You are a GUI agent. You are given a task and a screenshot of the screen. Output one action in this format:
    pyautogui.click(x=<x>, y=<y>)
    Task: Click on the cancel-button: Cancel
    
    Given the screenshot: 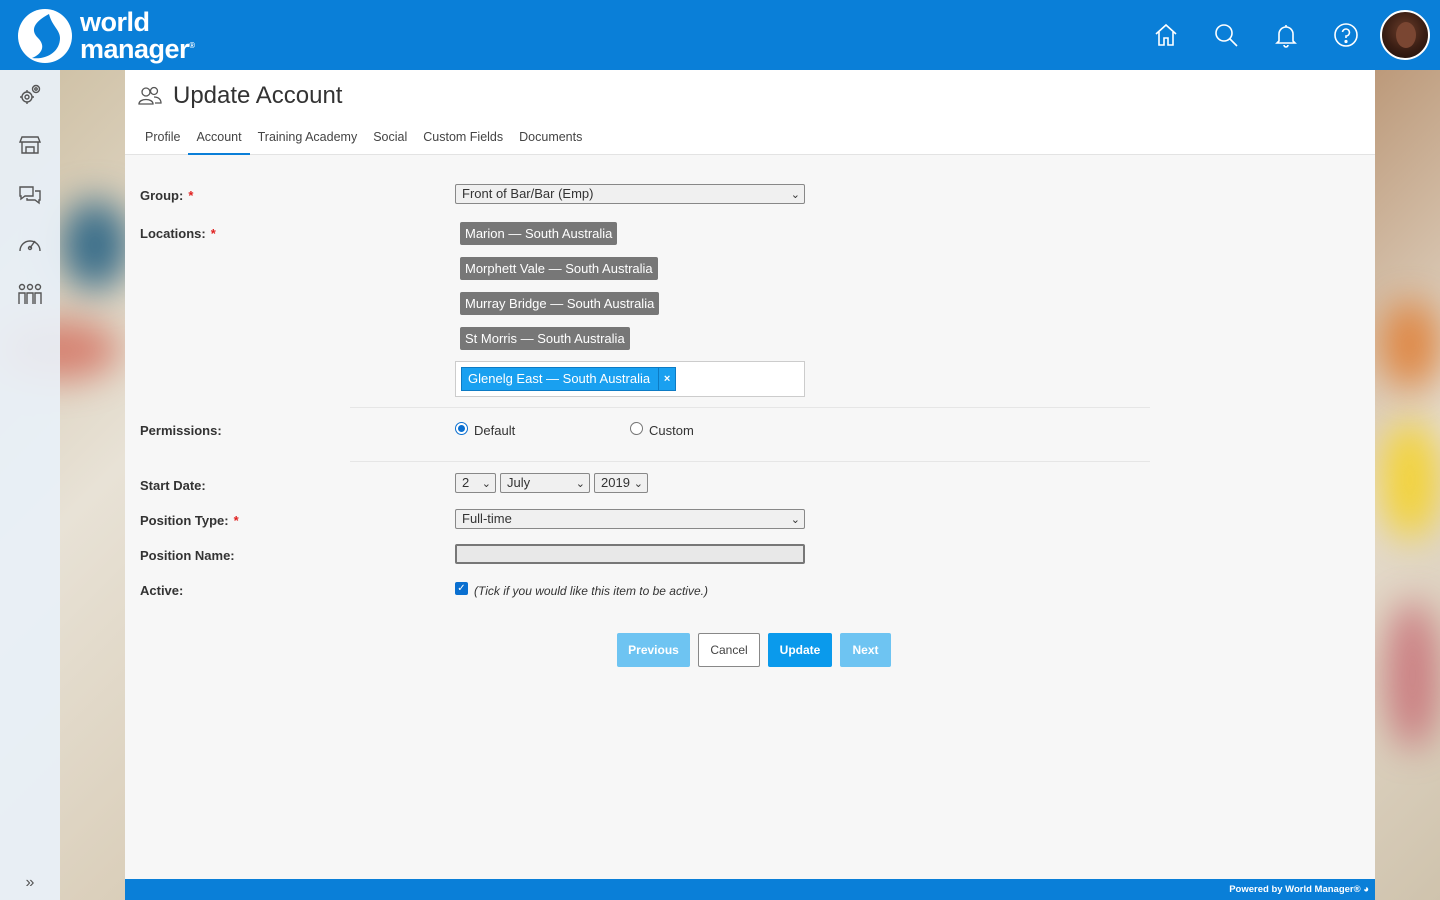 What is the action you would take?
    pyautogui.click(x=729, y=650)
    